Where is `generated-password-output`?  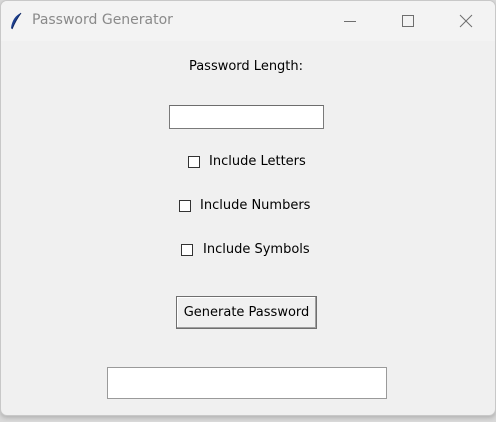 generated-password-output is located at coordinates (247, 383).